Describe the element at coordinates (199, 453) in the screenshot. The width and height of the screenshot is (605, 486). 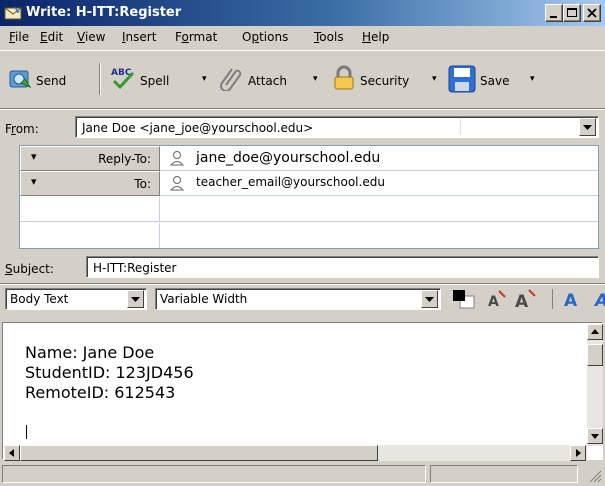
I see `horizontal-scroll-thumb` at that location.